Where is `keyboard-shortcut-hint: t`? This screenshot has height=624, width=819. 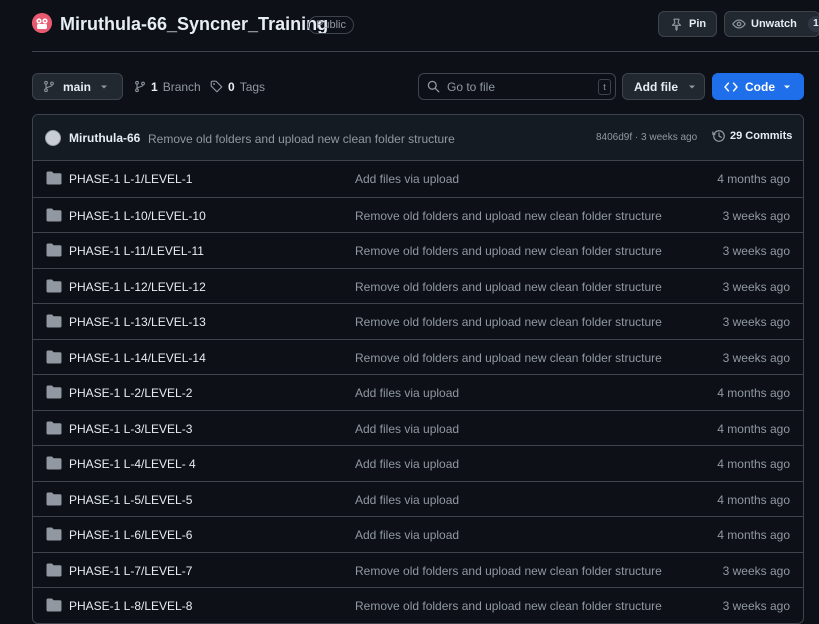
keyboard-shortcut-hint: t is located at coordinates (604, 87).